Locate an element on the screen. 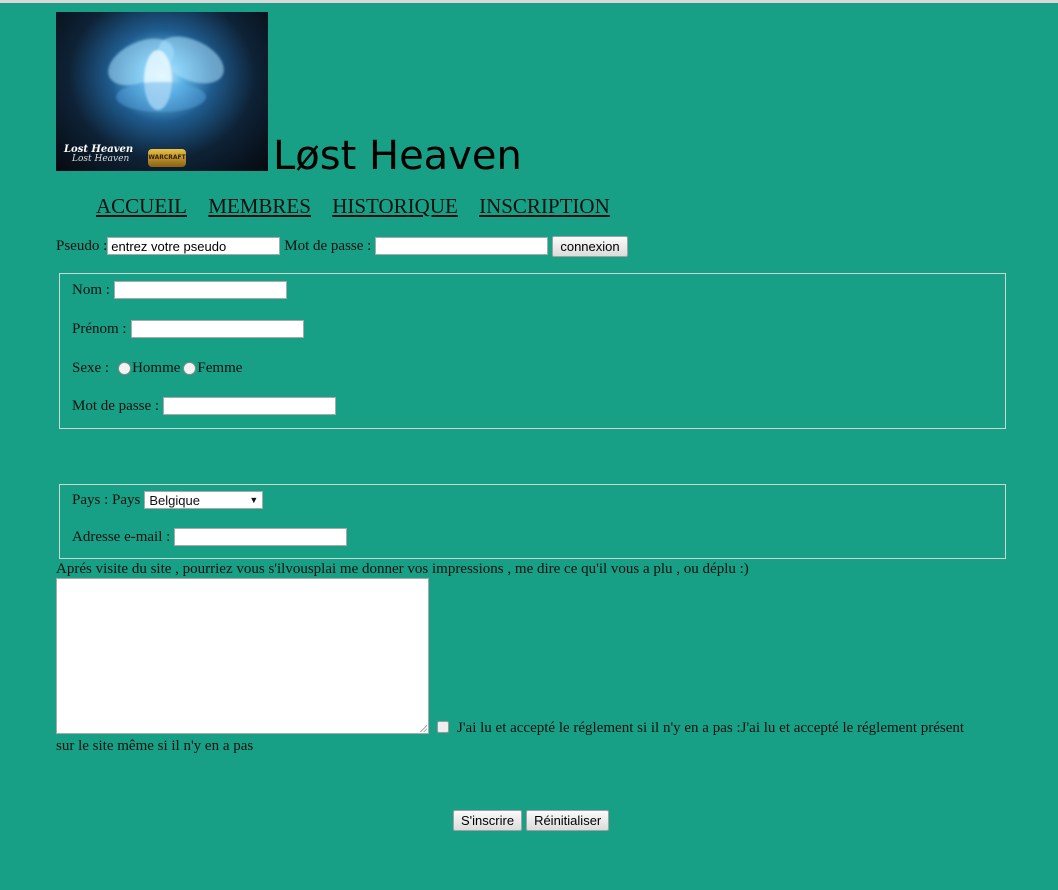  sexe-row: Sexe : Homme Femme is located at coordinates (157, 368).